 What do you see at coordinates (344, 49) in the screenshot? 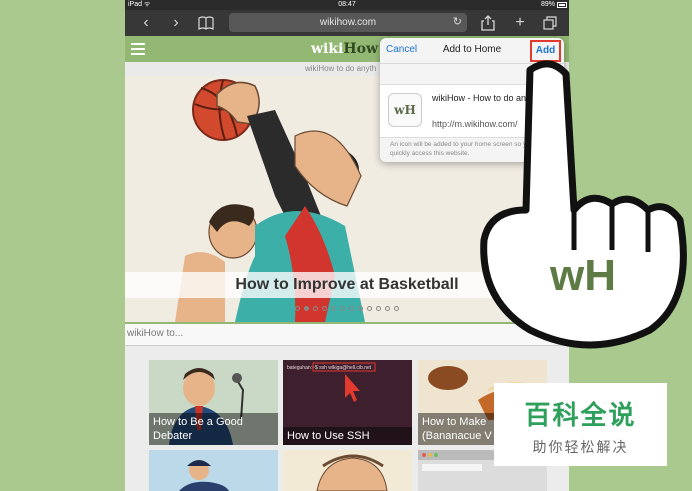
I see `wikihow-logo: wikiHow` at bounding box center [344, 49].